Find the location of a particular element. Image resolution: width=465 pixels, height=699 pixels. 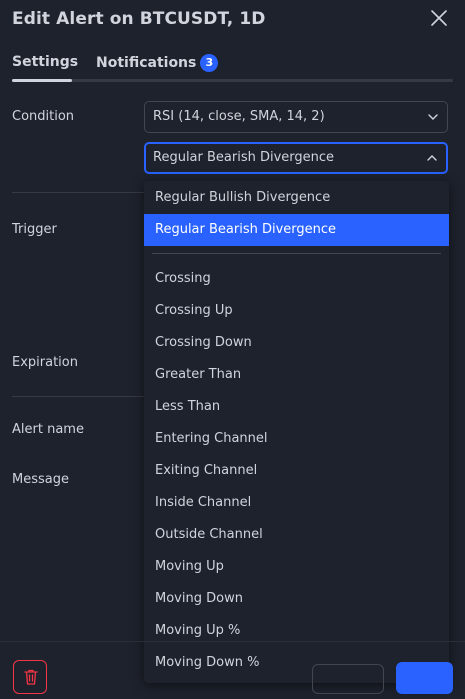

tab-active-indicator is located at coordinates (42, 80).